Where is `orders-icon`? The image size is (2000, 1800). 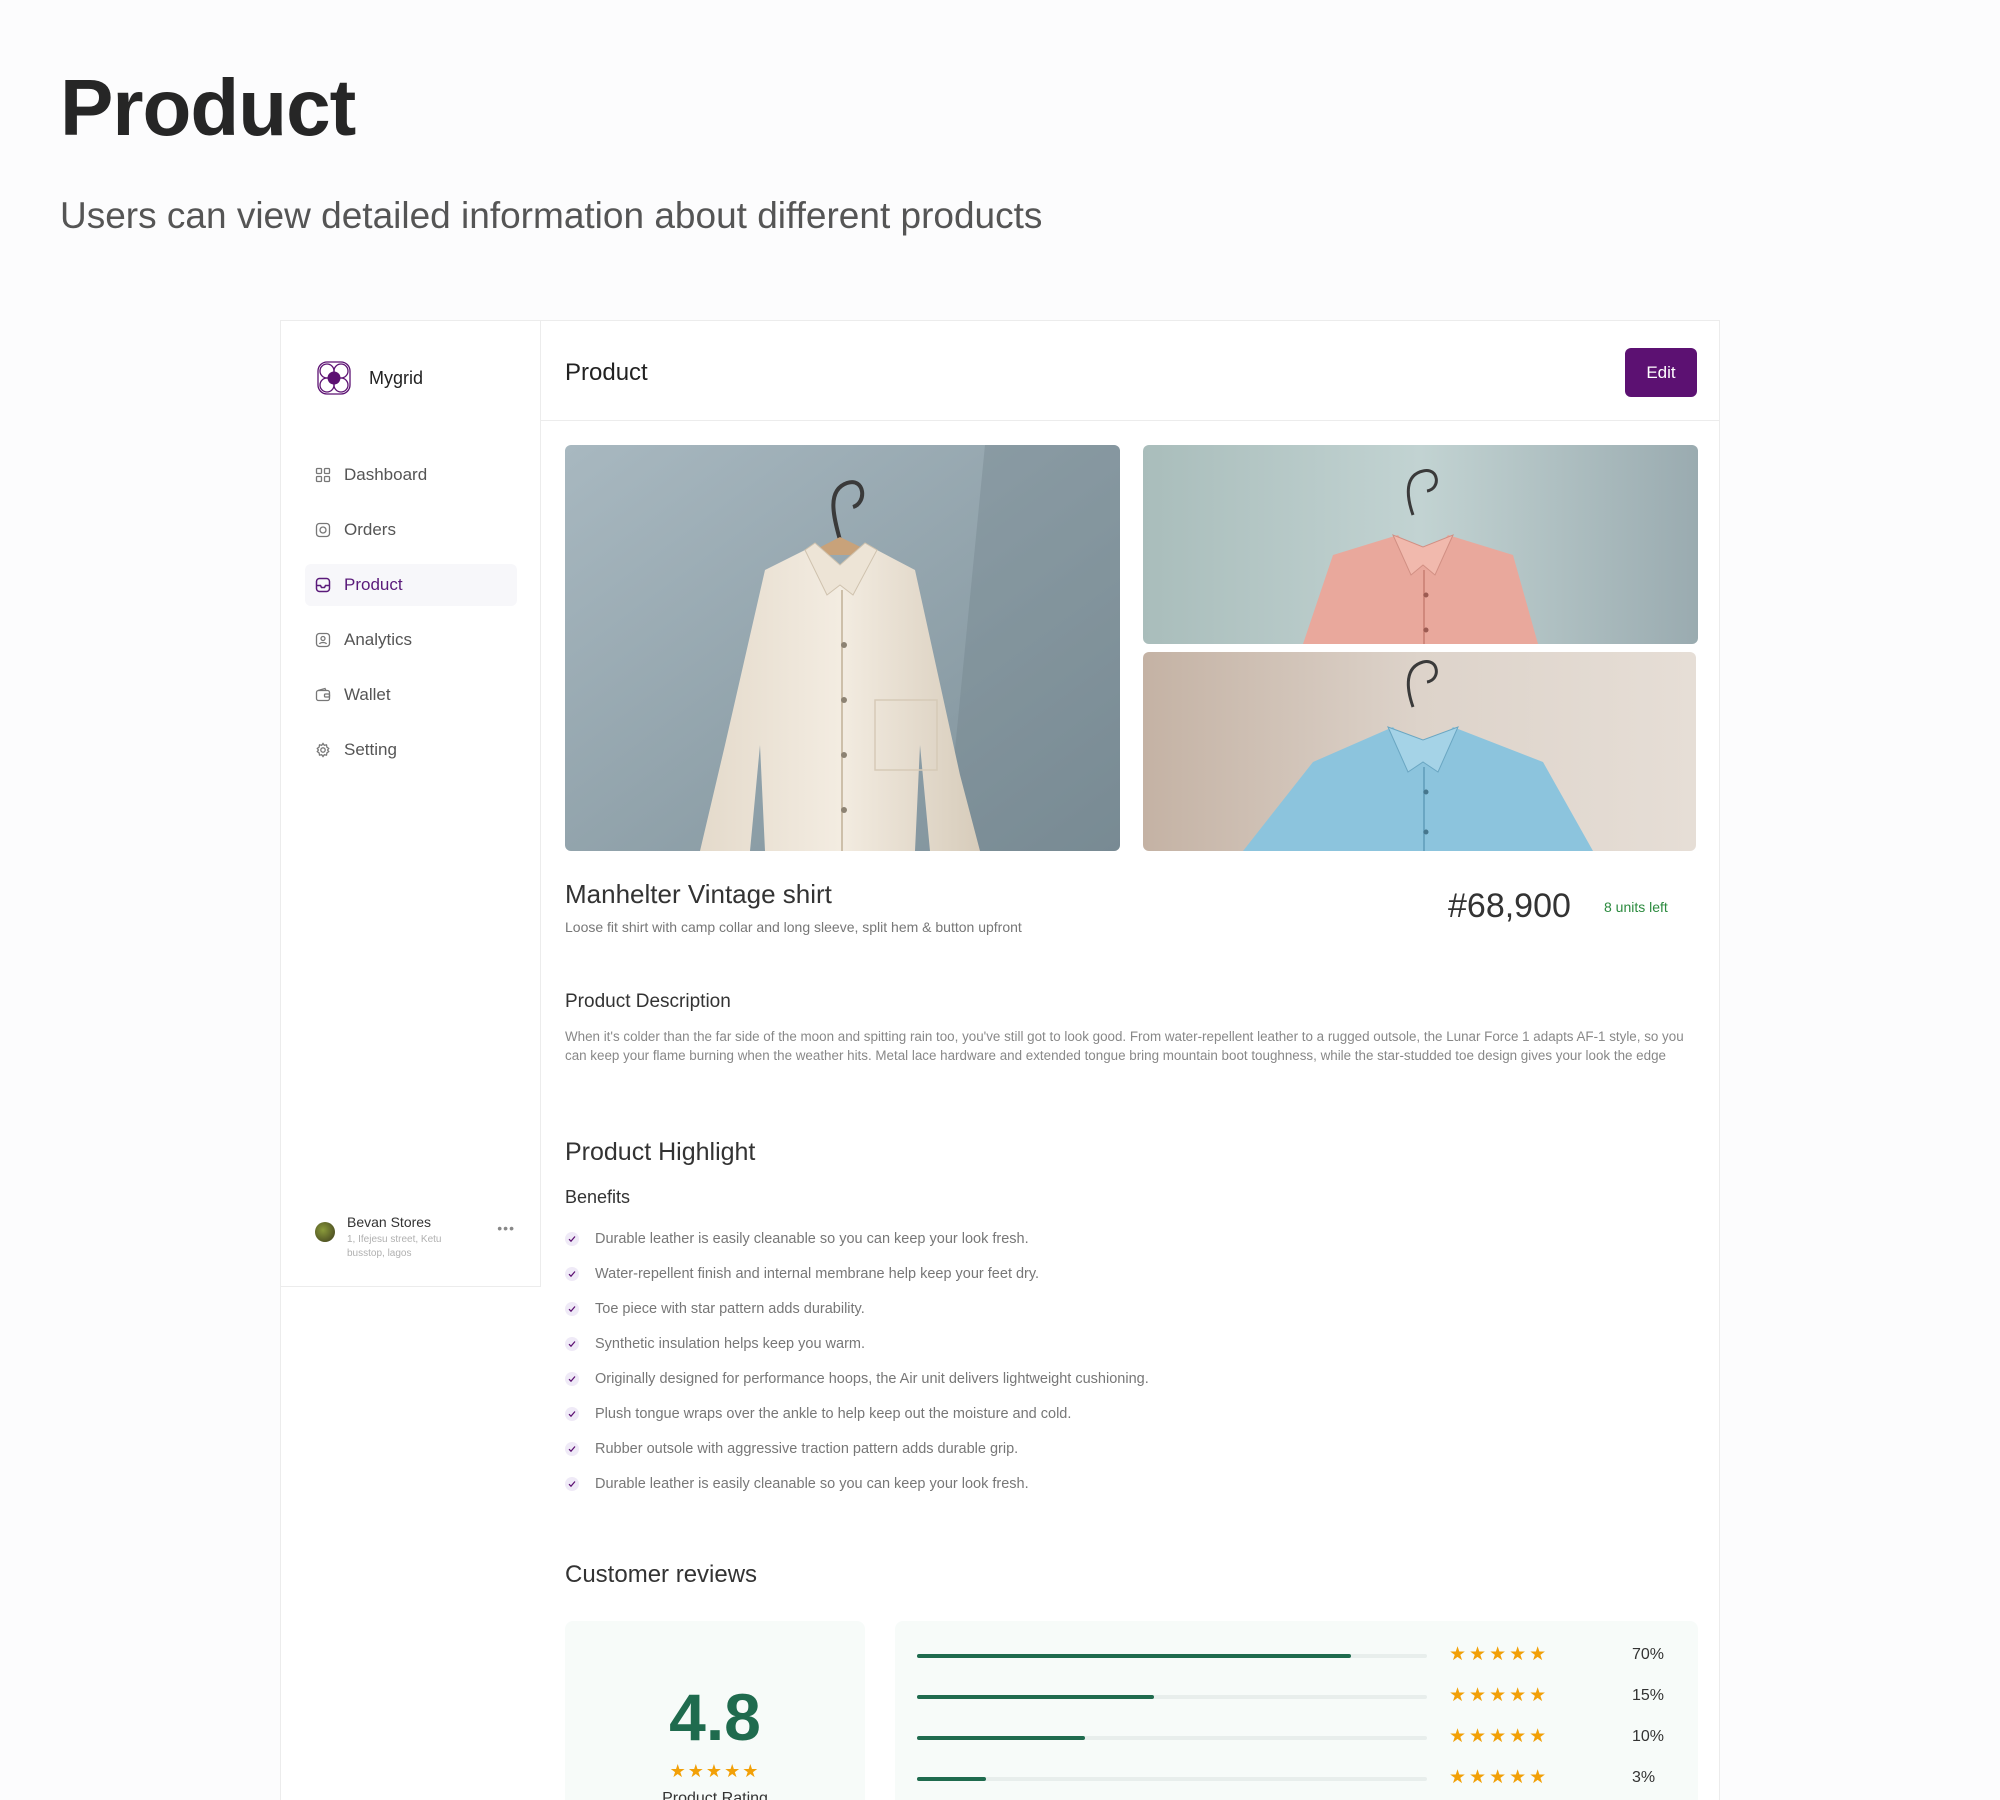
orders-icon is located at coordinates (323, 530).